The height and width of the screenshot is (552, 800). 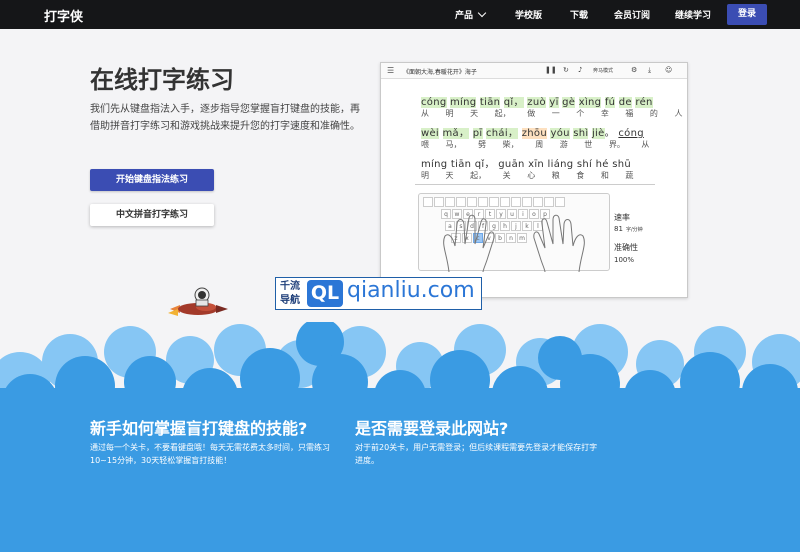 I want to click on pinyin-2-8: shì, so click(x=581, y=133).